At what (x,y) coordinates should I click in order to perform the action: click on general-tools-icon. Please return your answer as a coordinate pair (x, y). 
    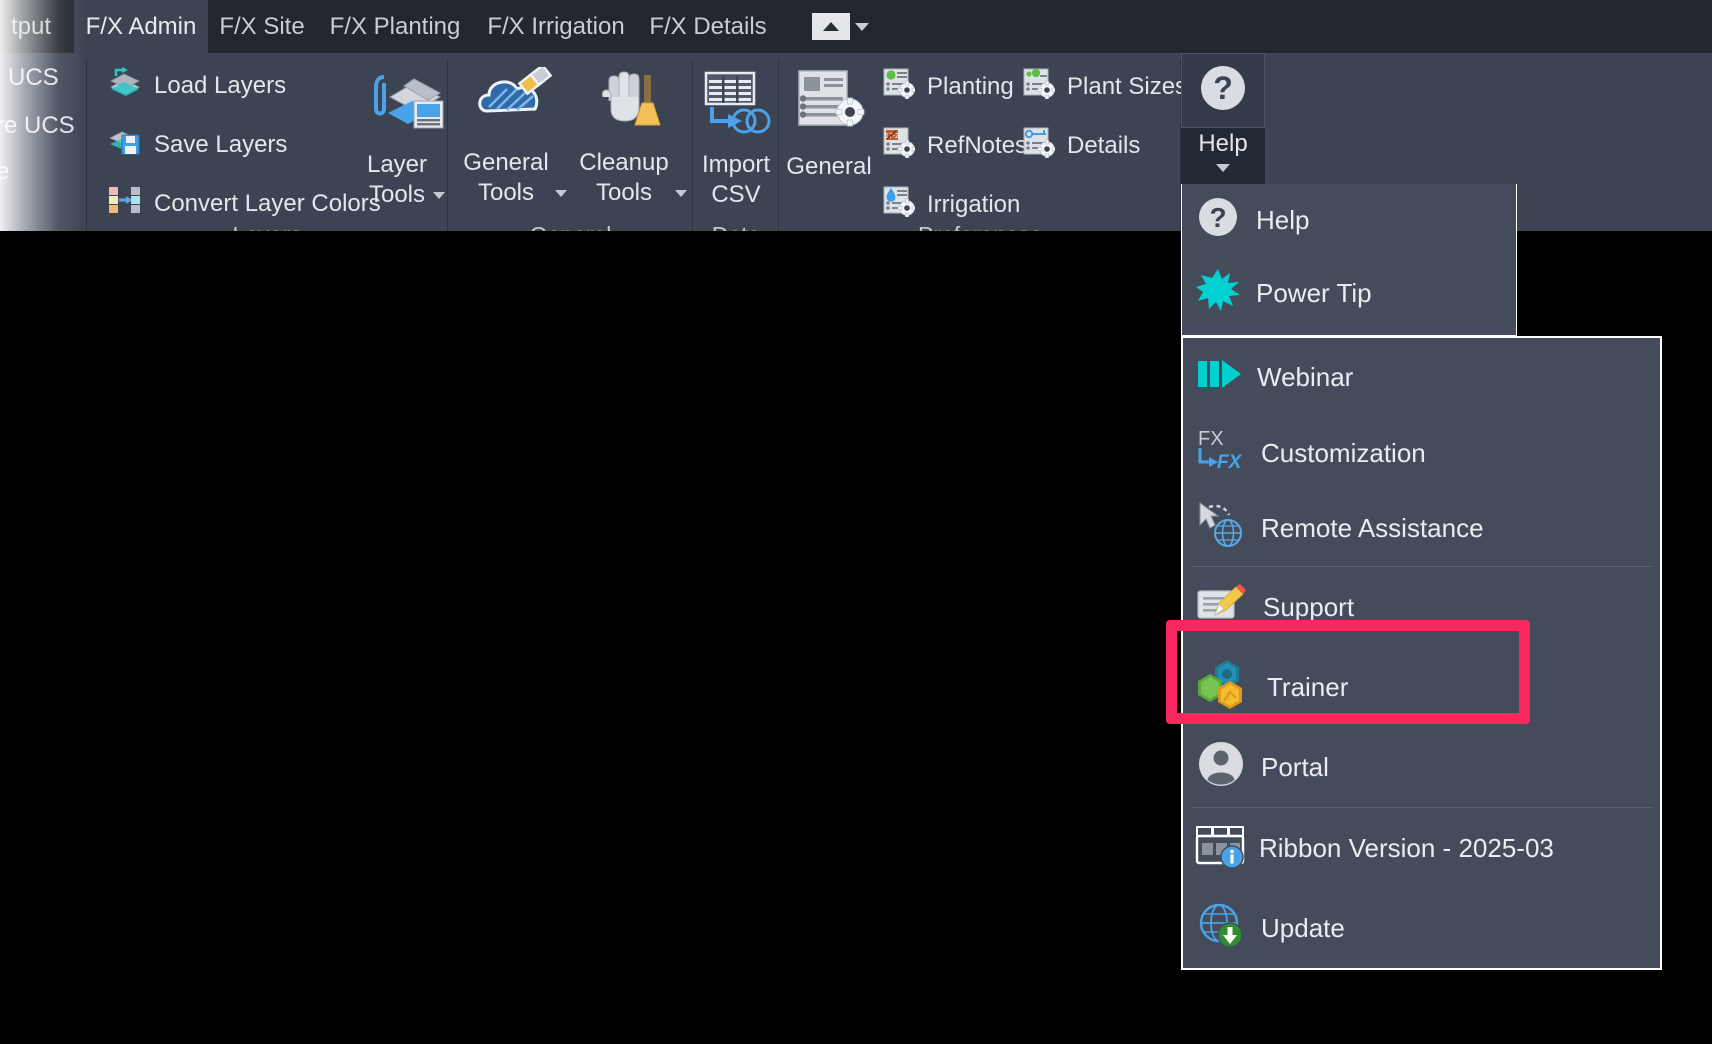
    Looking at the image, I should click on (515, 103).